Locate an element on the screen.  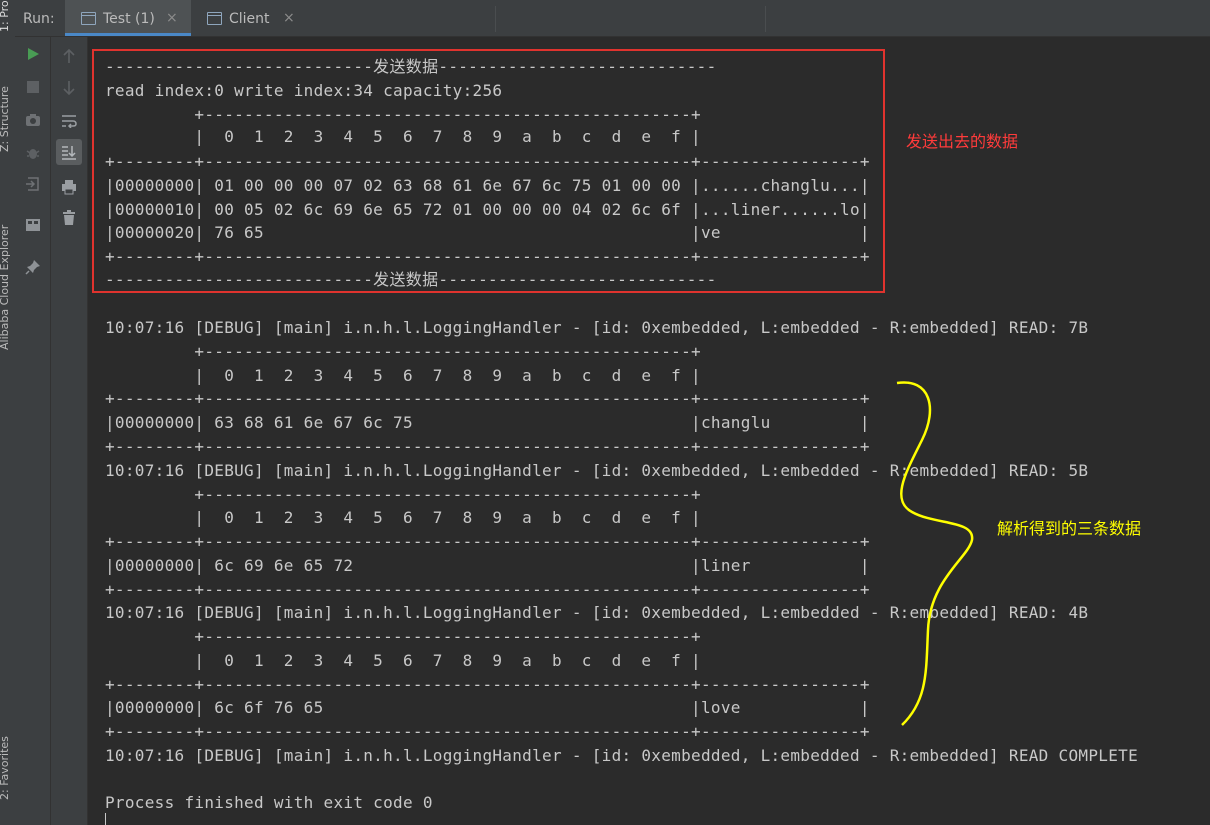
parsed-data-annotation: 解析得到的三条数据 is located at coordinates (1069, 528).